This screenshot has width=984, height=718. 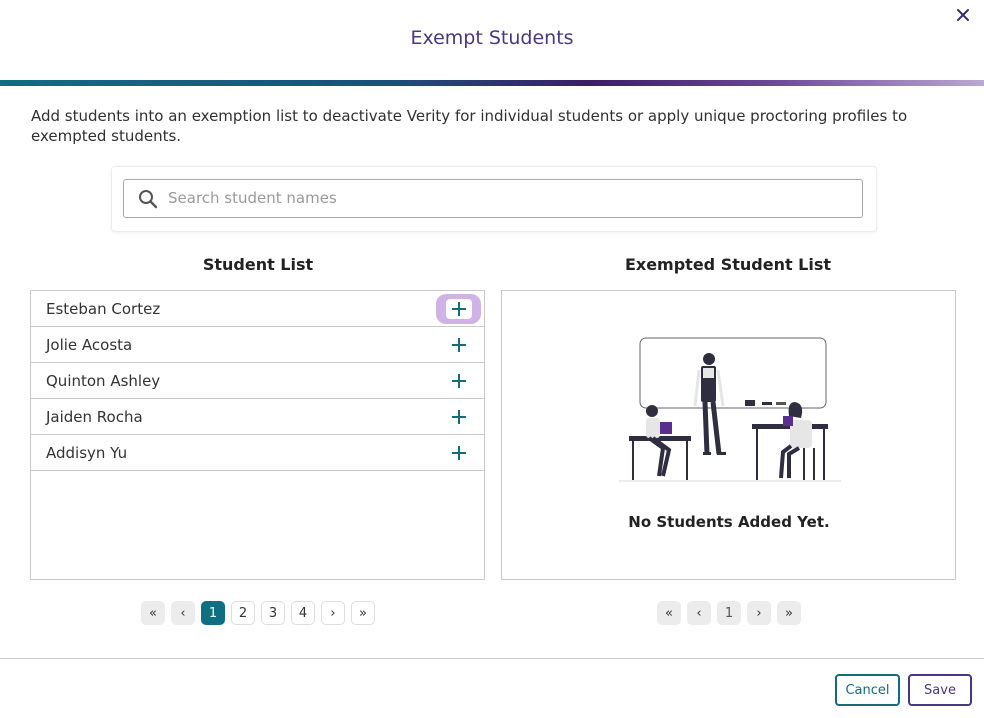 What do you see at coordinates (508, 197) in the screenshot?
I see `search-input` at bounding box center [508, 197].